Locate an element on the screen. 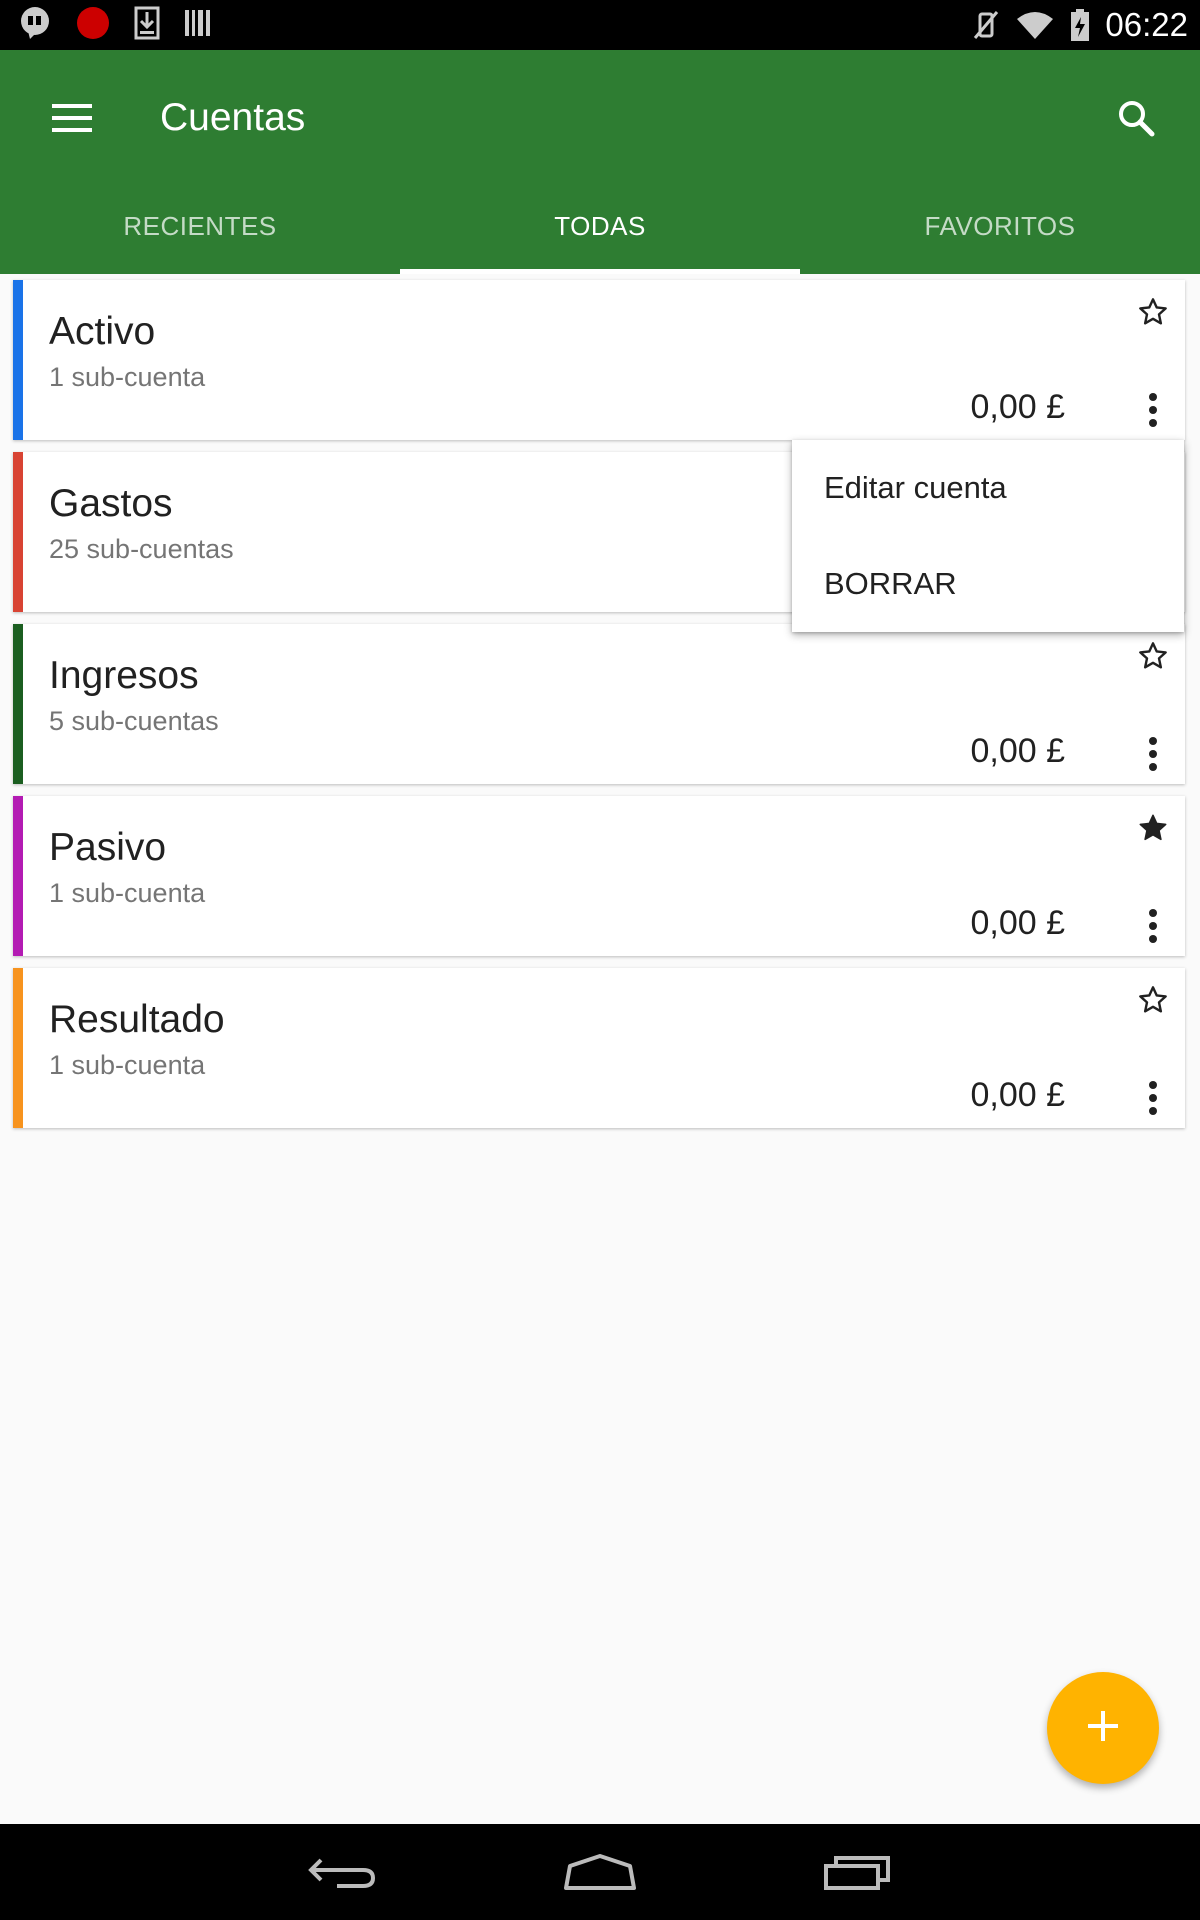 This screenshot has height=1920, width=1200. account-name: Resultado is located at coordinates (137, 1019).